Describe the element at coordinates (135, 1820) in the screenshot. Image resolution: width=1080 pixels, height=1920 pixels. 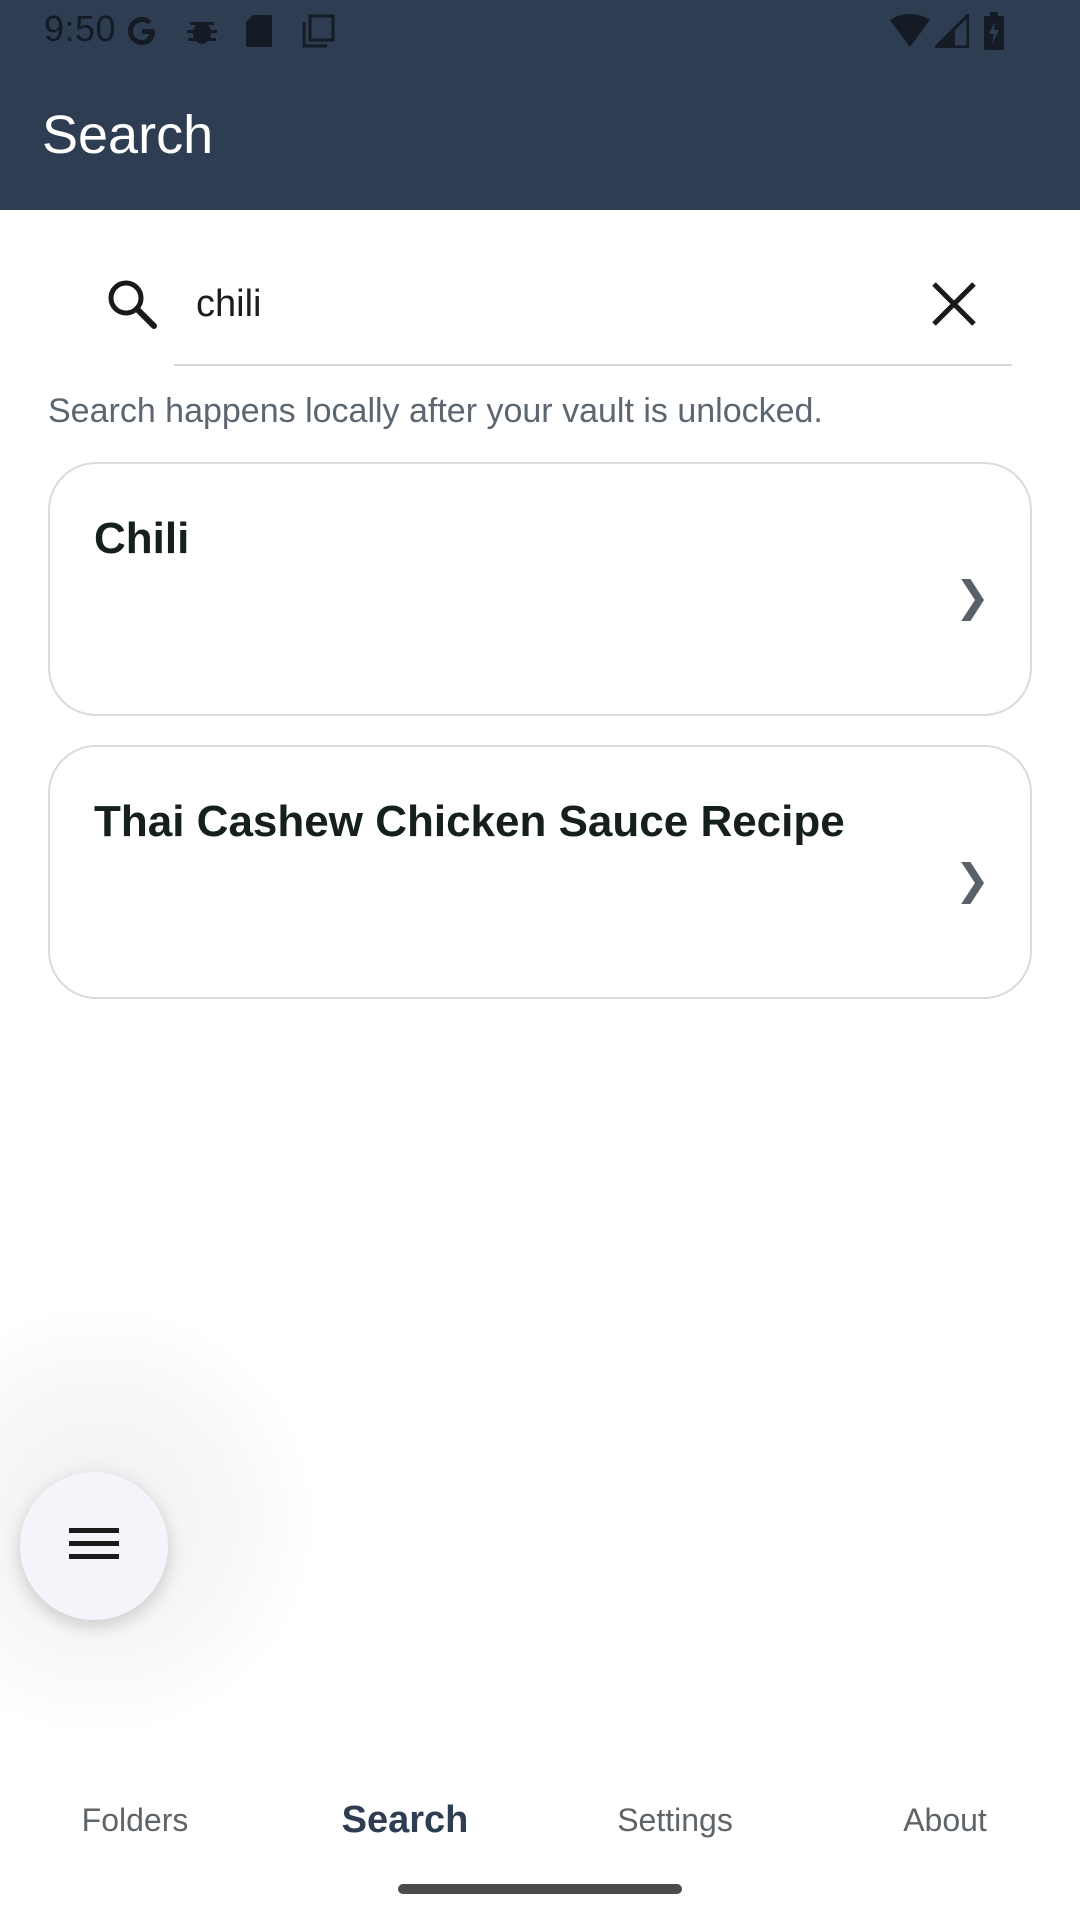
I see `nav-item-folders: Folders` at that location.